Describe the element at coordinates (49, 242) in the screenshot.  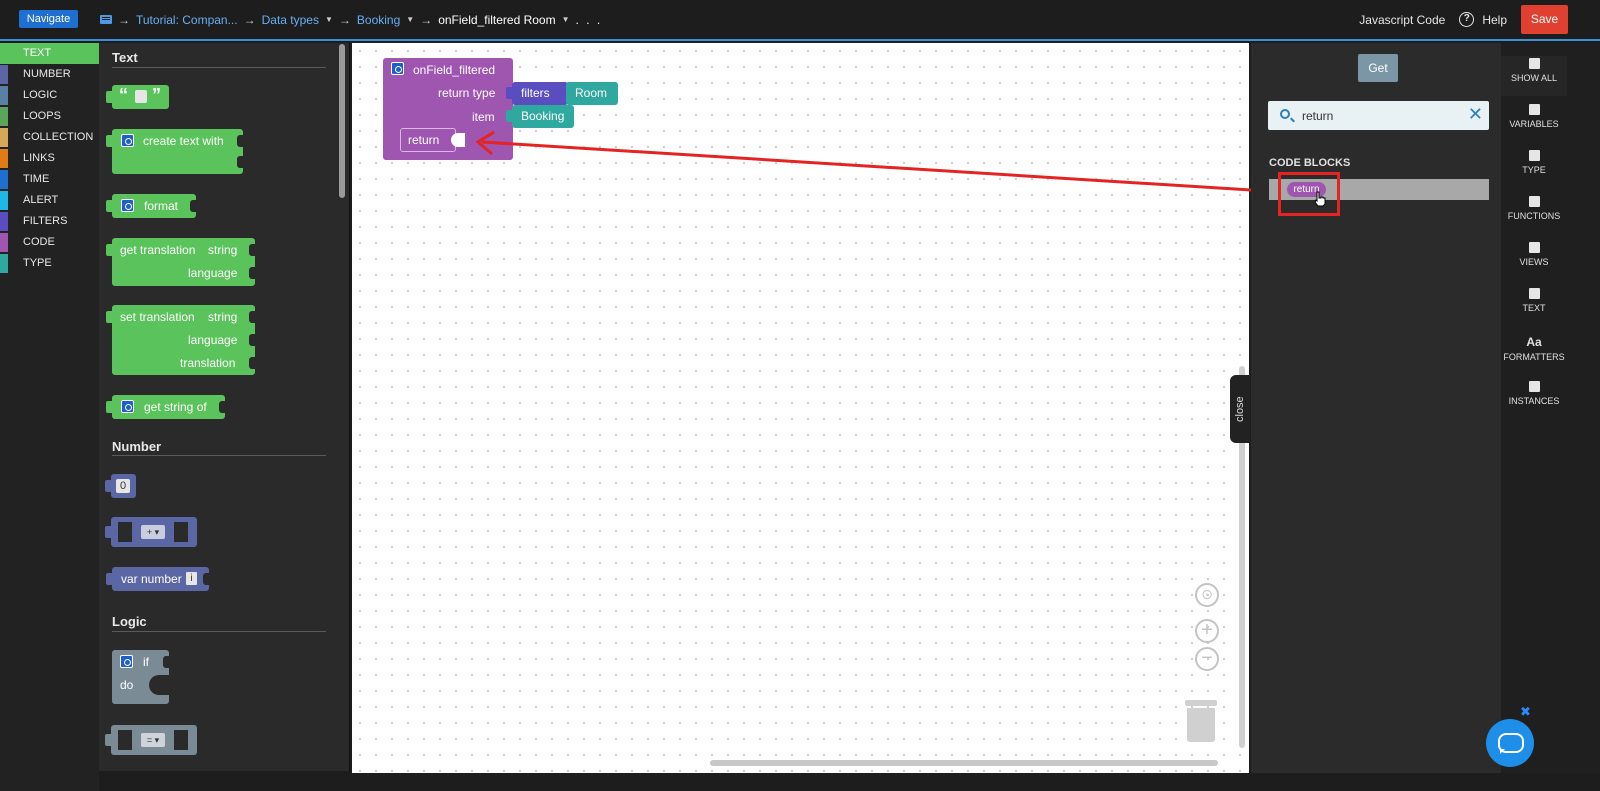
I see `category-code: CODE` at that location.